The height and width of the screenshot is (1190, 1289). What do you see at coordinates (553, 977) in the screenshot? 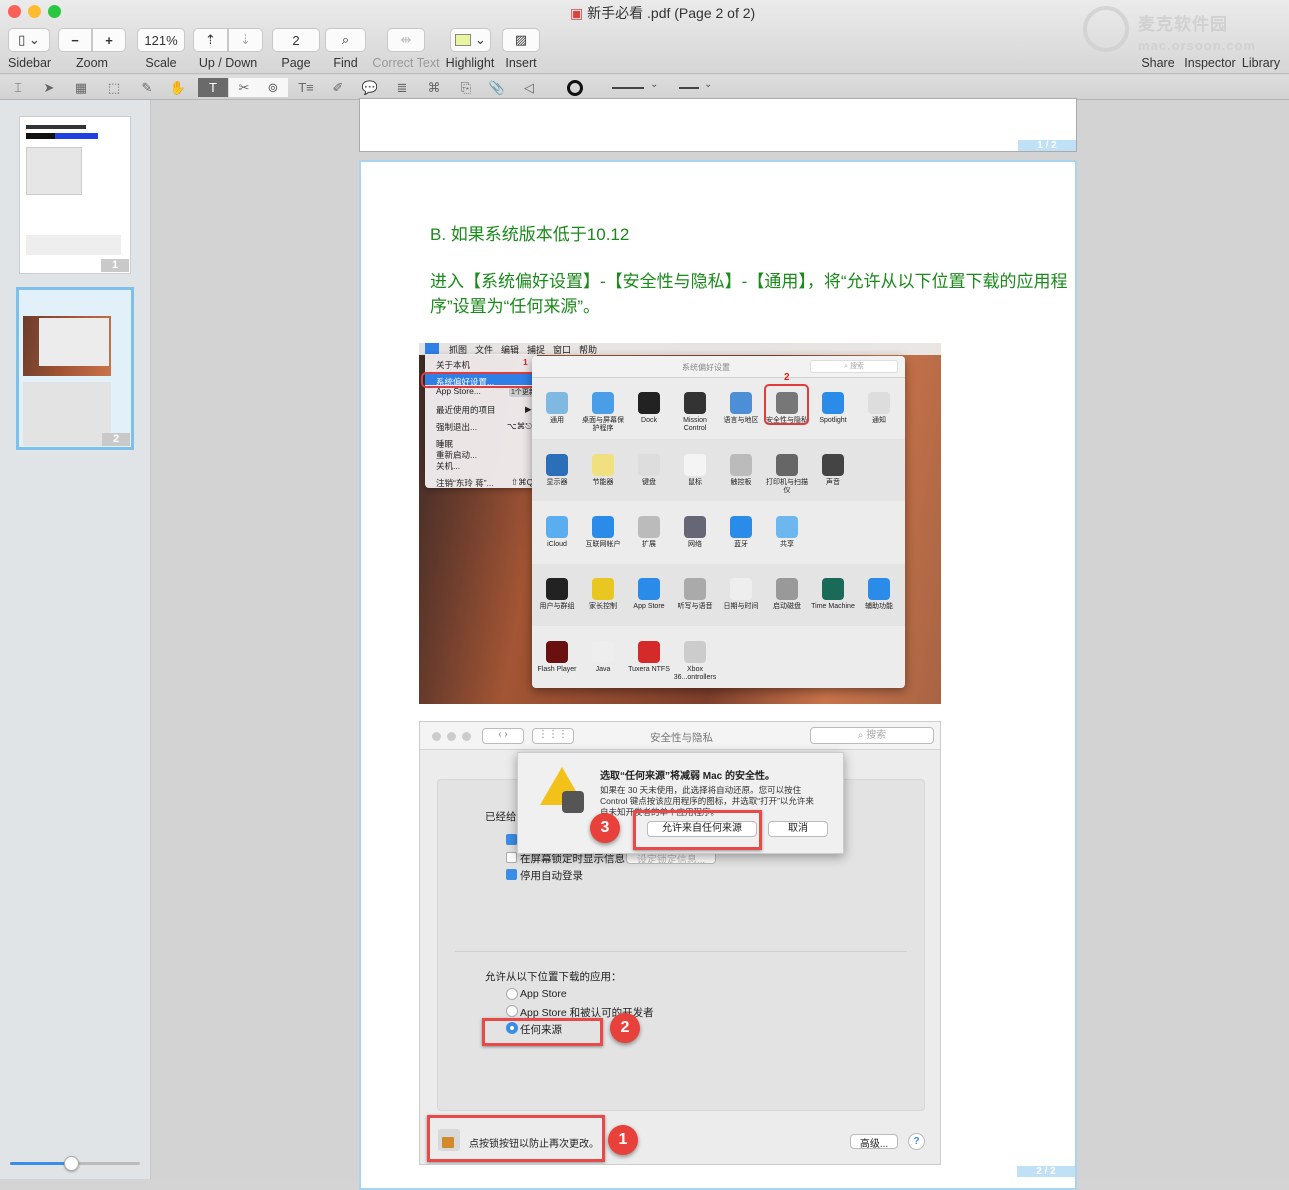
I see `allow-from-label: 允许从以下位置下载的应用：` at bounding box center [553, 977].